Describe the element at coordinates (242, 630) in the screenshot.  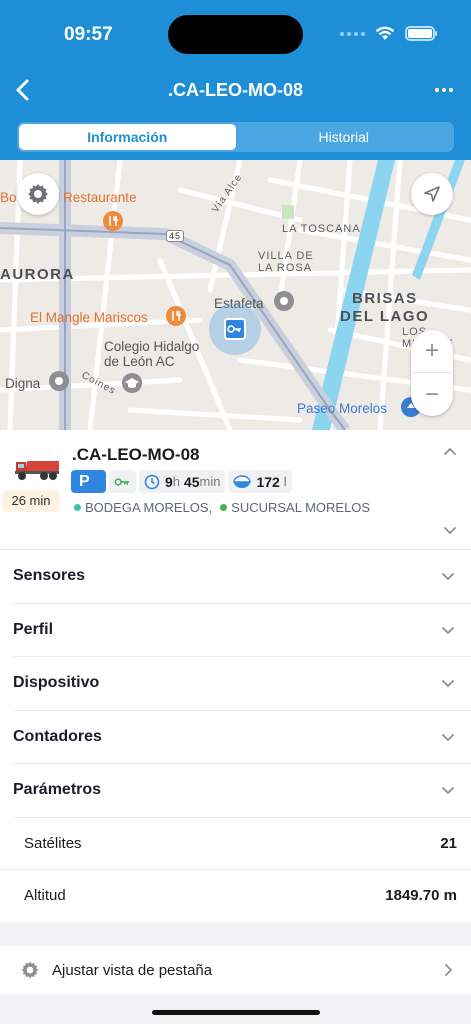
I see `section-perfil: Perfil` at that location.